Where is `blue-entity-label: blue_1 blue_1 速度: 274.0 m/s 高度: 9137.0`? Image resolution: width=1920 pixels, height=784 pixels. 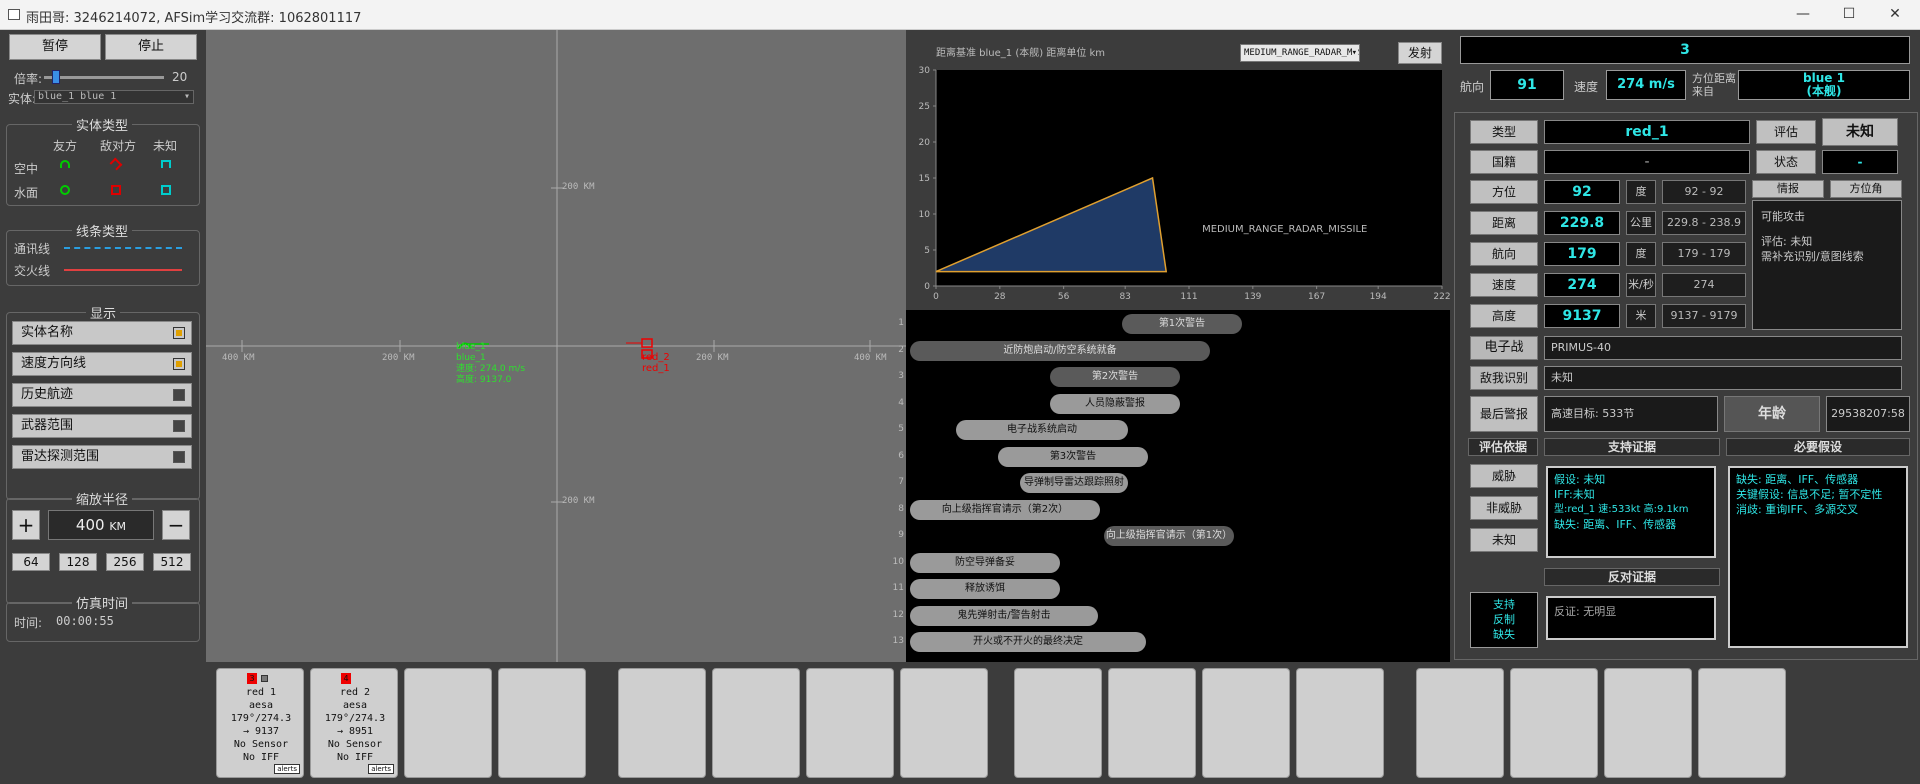 blue-entity-label: blue_1 blue_1 速度: 274.0 m/s 高度: 9137.0 is located at coordinates (490, 364).